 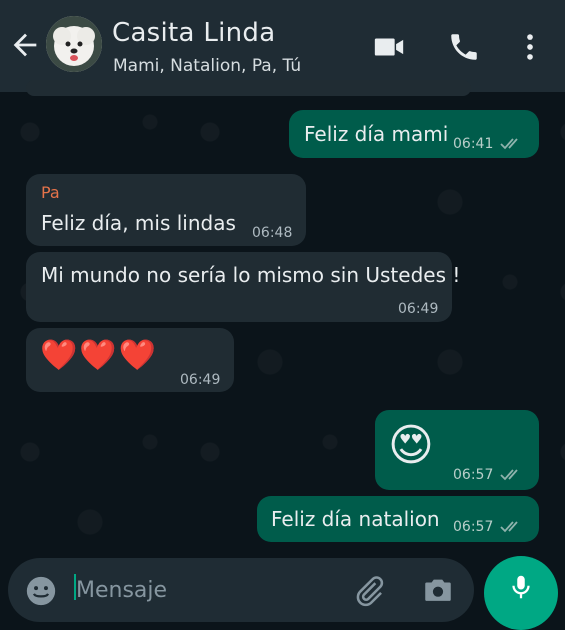 I want to click on message-text: Feliz día natalion, so click(x=355, y=519).